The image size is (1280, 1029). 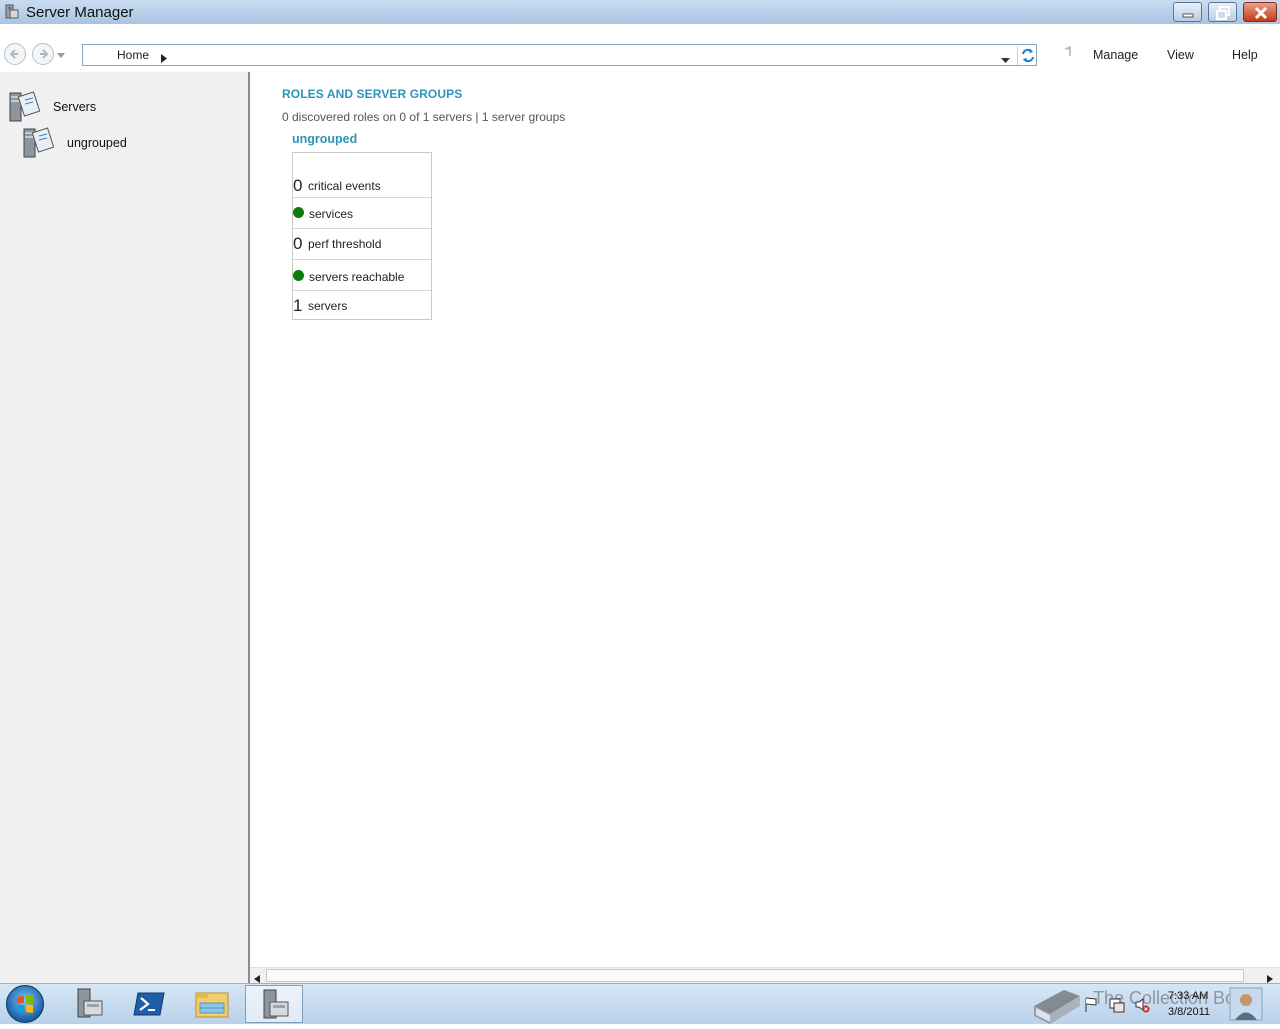 I want to click on notifications-flag-icon, so click(x=1067, y=52).